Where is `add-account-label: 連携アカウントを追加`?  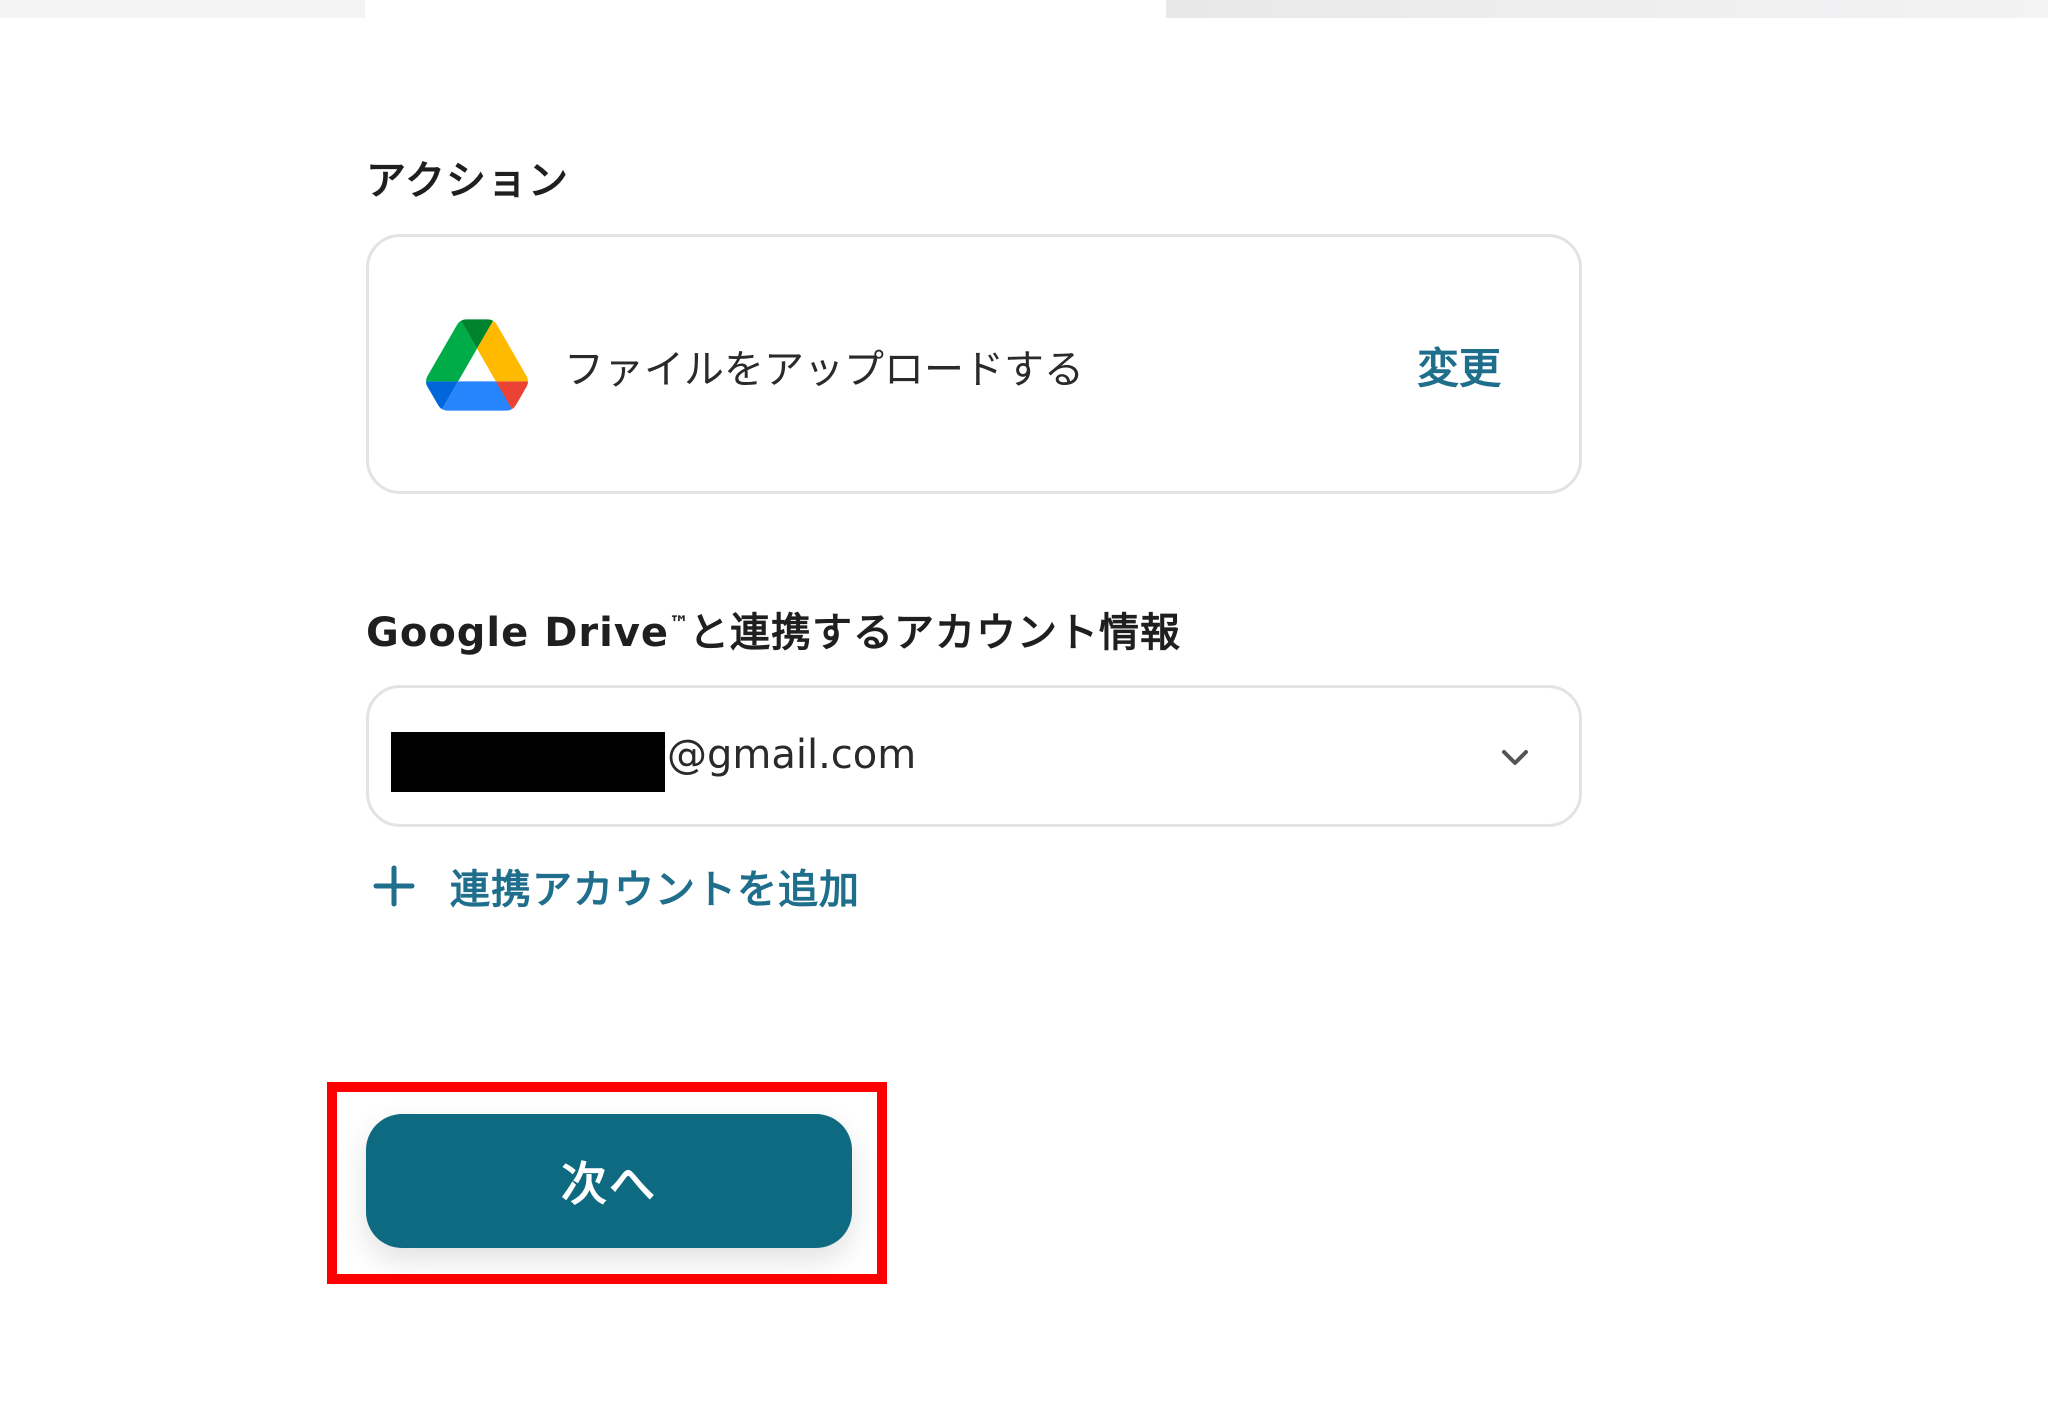
add-account-label: 連携アカウントを追加 is located at coordinates (655, 890).